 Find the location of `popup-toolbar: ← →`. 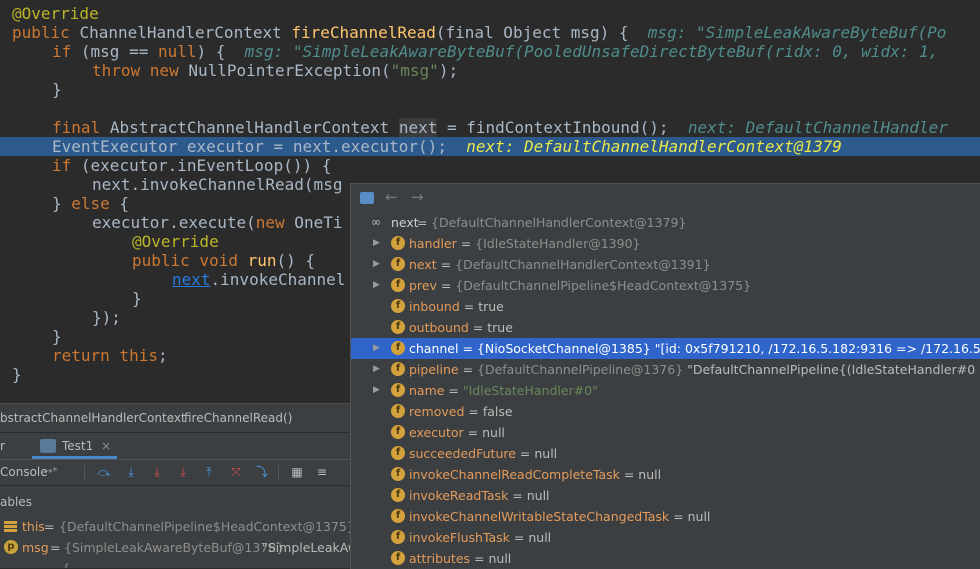

popup-toolbar: ← → is located at coordinates (665, 198).